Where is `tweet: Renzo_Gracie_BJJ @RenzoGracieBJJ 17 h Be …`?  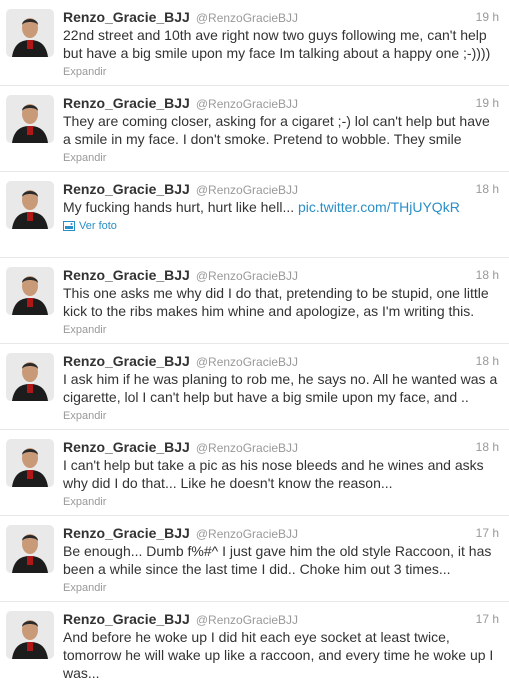 tweet: Renzo_Gracie_BJJ @RenzoGracieBJJ 17 h Be … is located at coordinates (254, 559).